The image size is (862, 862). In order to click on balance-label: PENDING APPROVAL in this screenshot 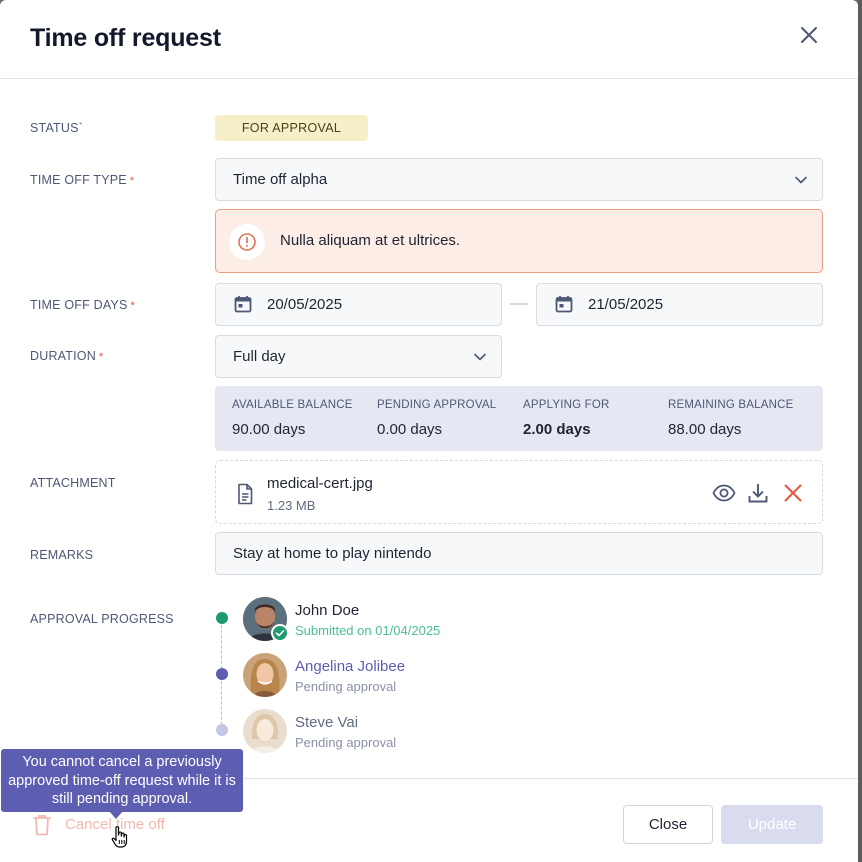, I will do `click(437, 405)`.